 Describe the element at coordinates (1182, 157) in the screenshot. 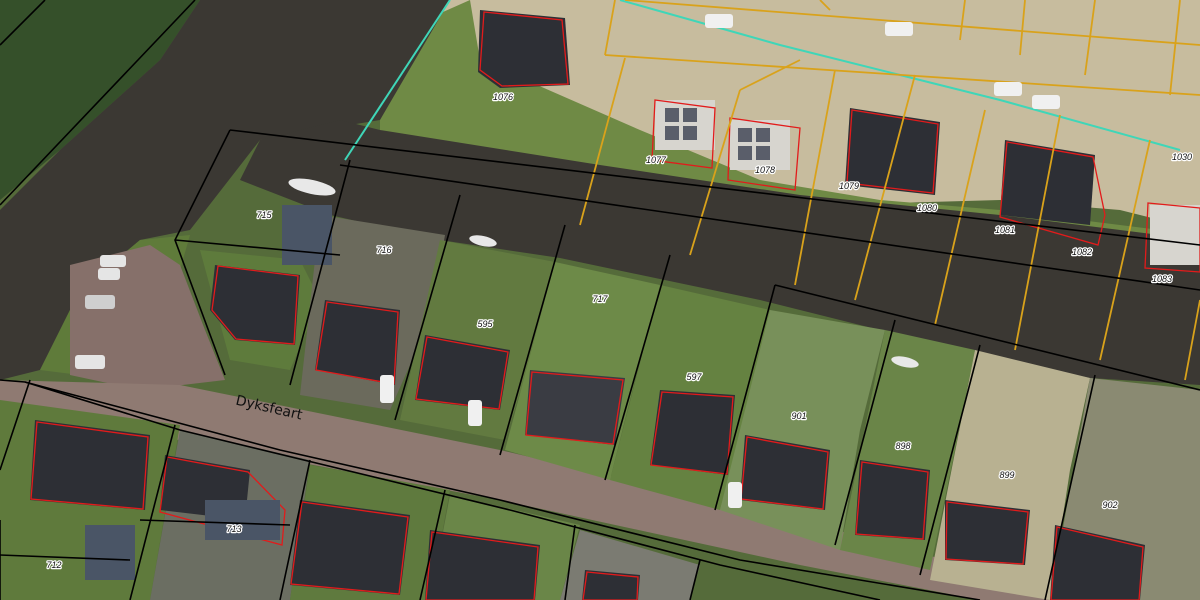

I see `parcel-label-1030: 1030` at that location.